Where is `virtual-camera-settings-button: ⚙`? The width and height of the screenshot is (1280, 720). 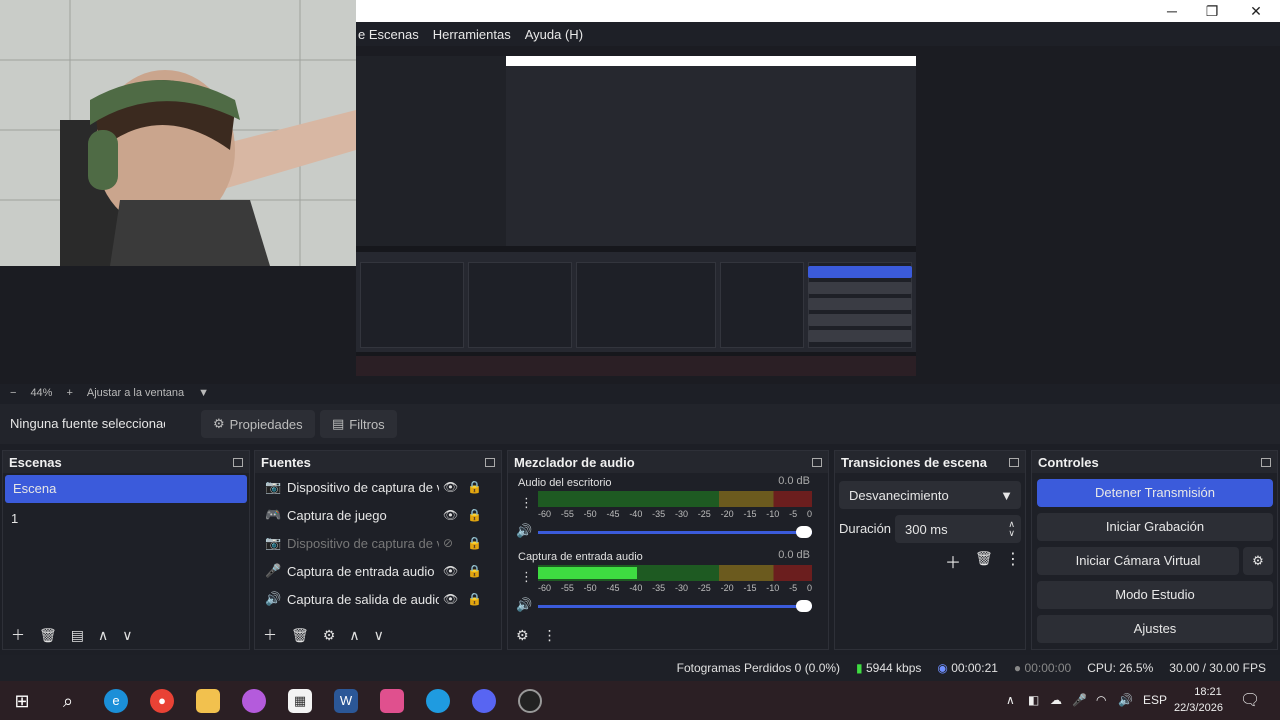 virtual-camera-settings-button: ⚙ is located at coordinates (1258, 561).